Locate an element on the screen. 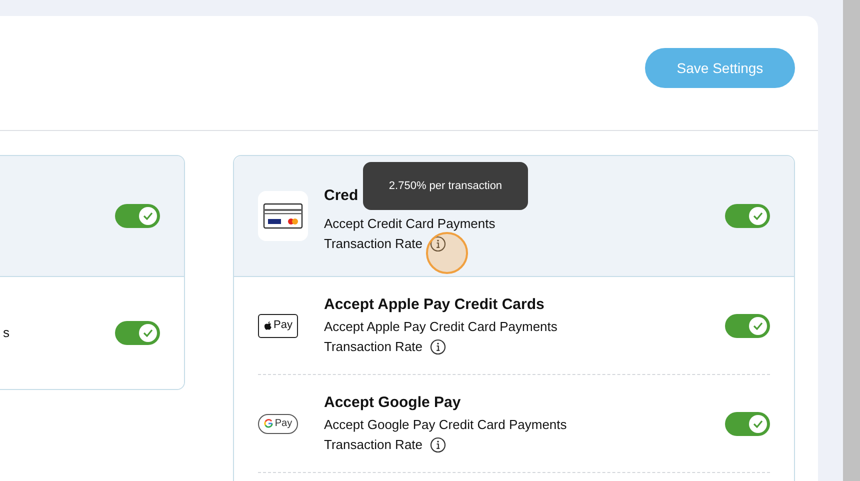  row-description: Accept Google Pay Credit Card Payments is located at coordinates (445, 425).